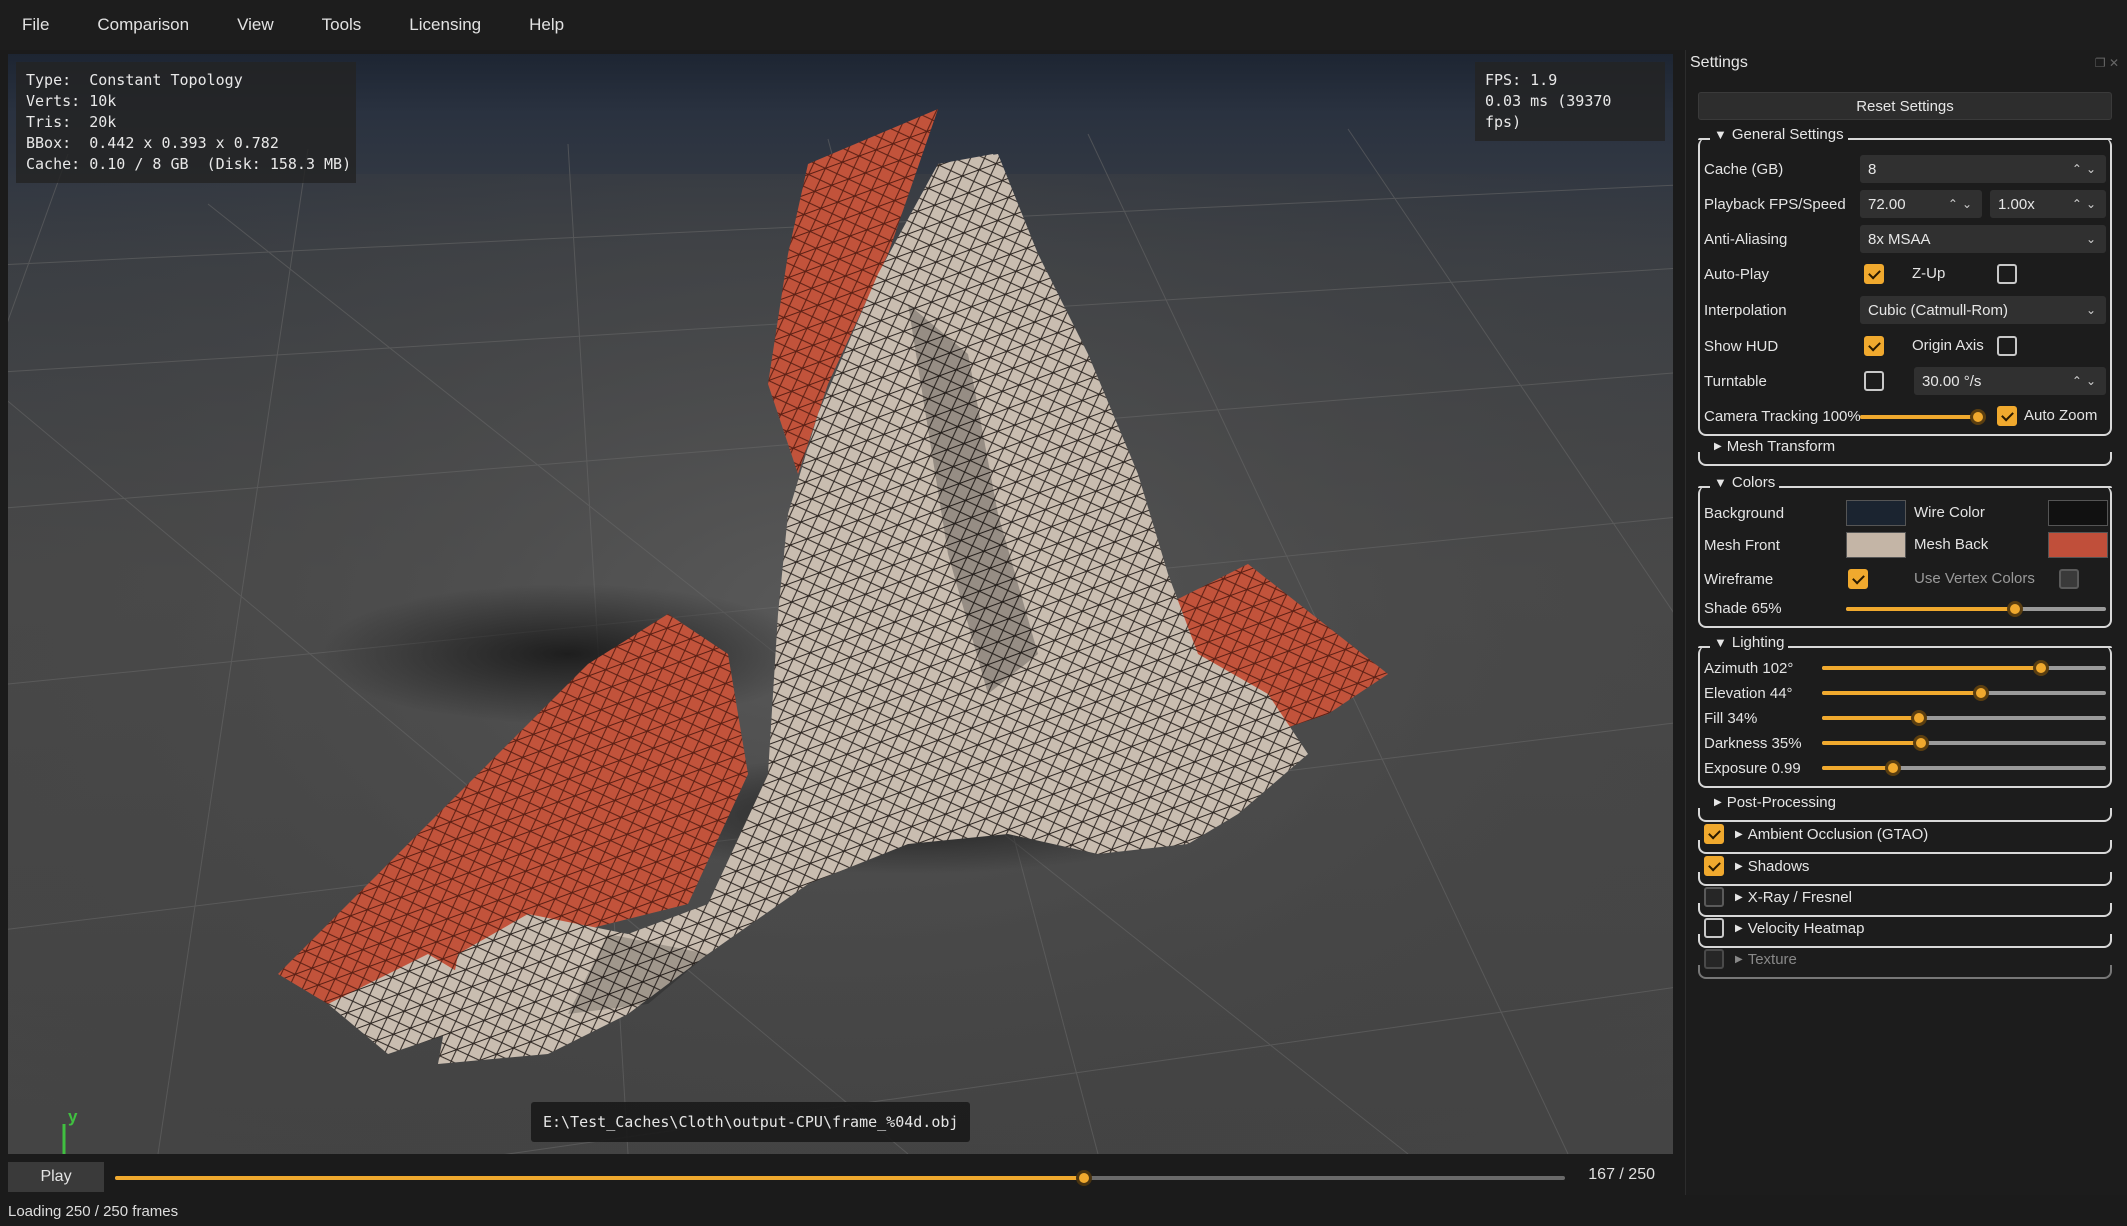 The width and height of the screenshot is (2127, 1226). Describe the element at coordinates (1714, 866) in the screenshot. I see `shadows-checkbox` at that location.